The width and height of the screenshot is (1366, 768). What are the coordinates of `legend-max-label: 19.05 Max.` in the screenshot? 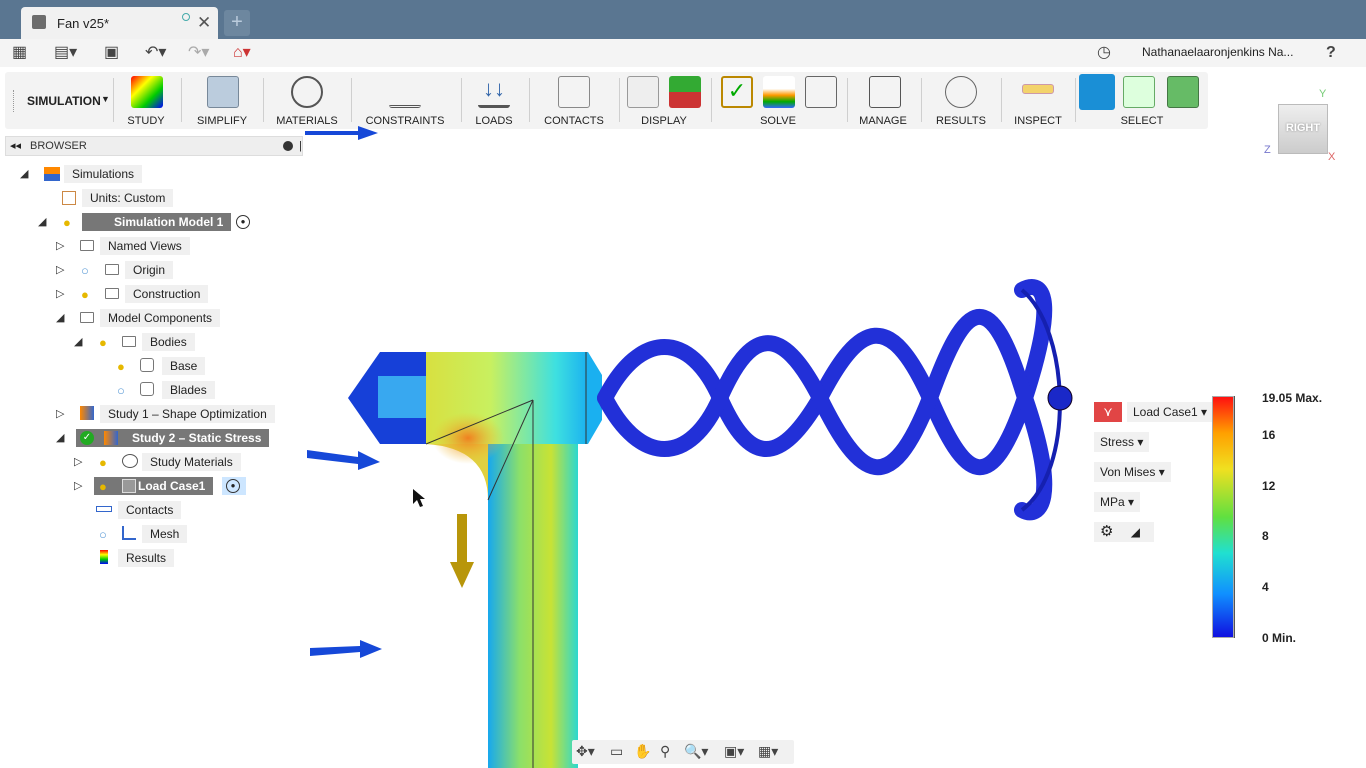 It's located at (1292, 398).